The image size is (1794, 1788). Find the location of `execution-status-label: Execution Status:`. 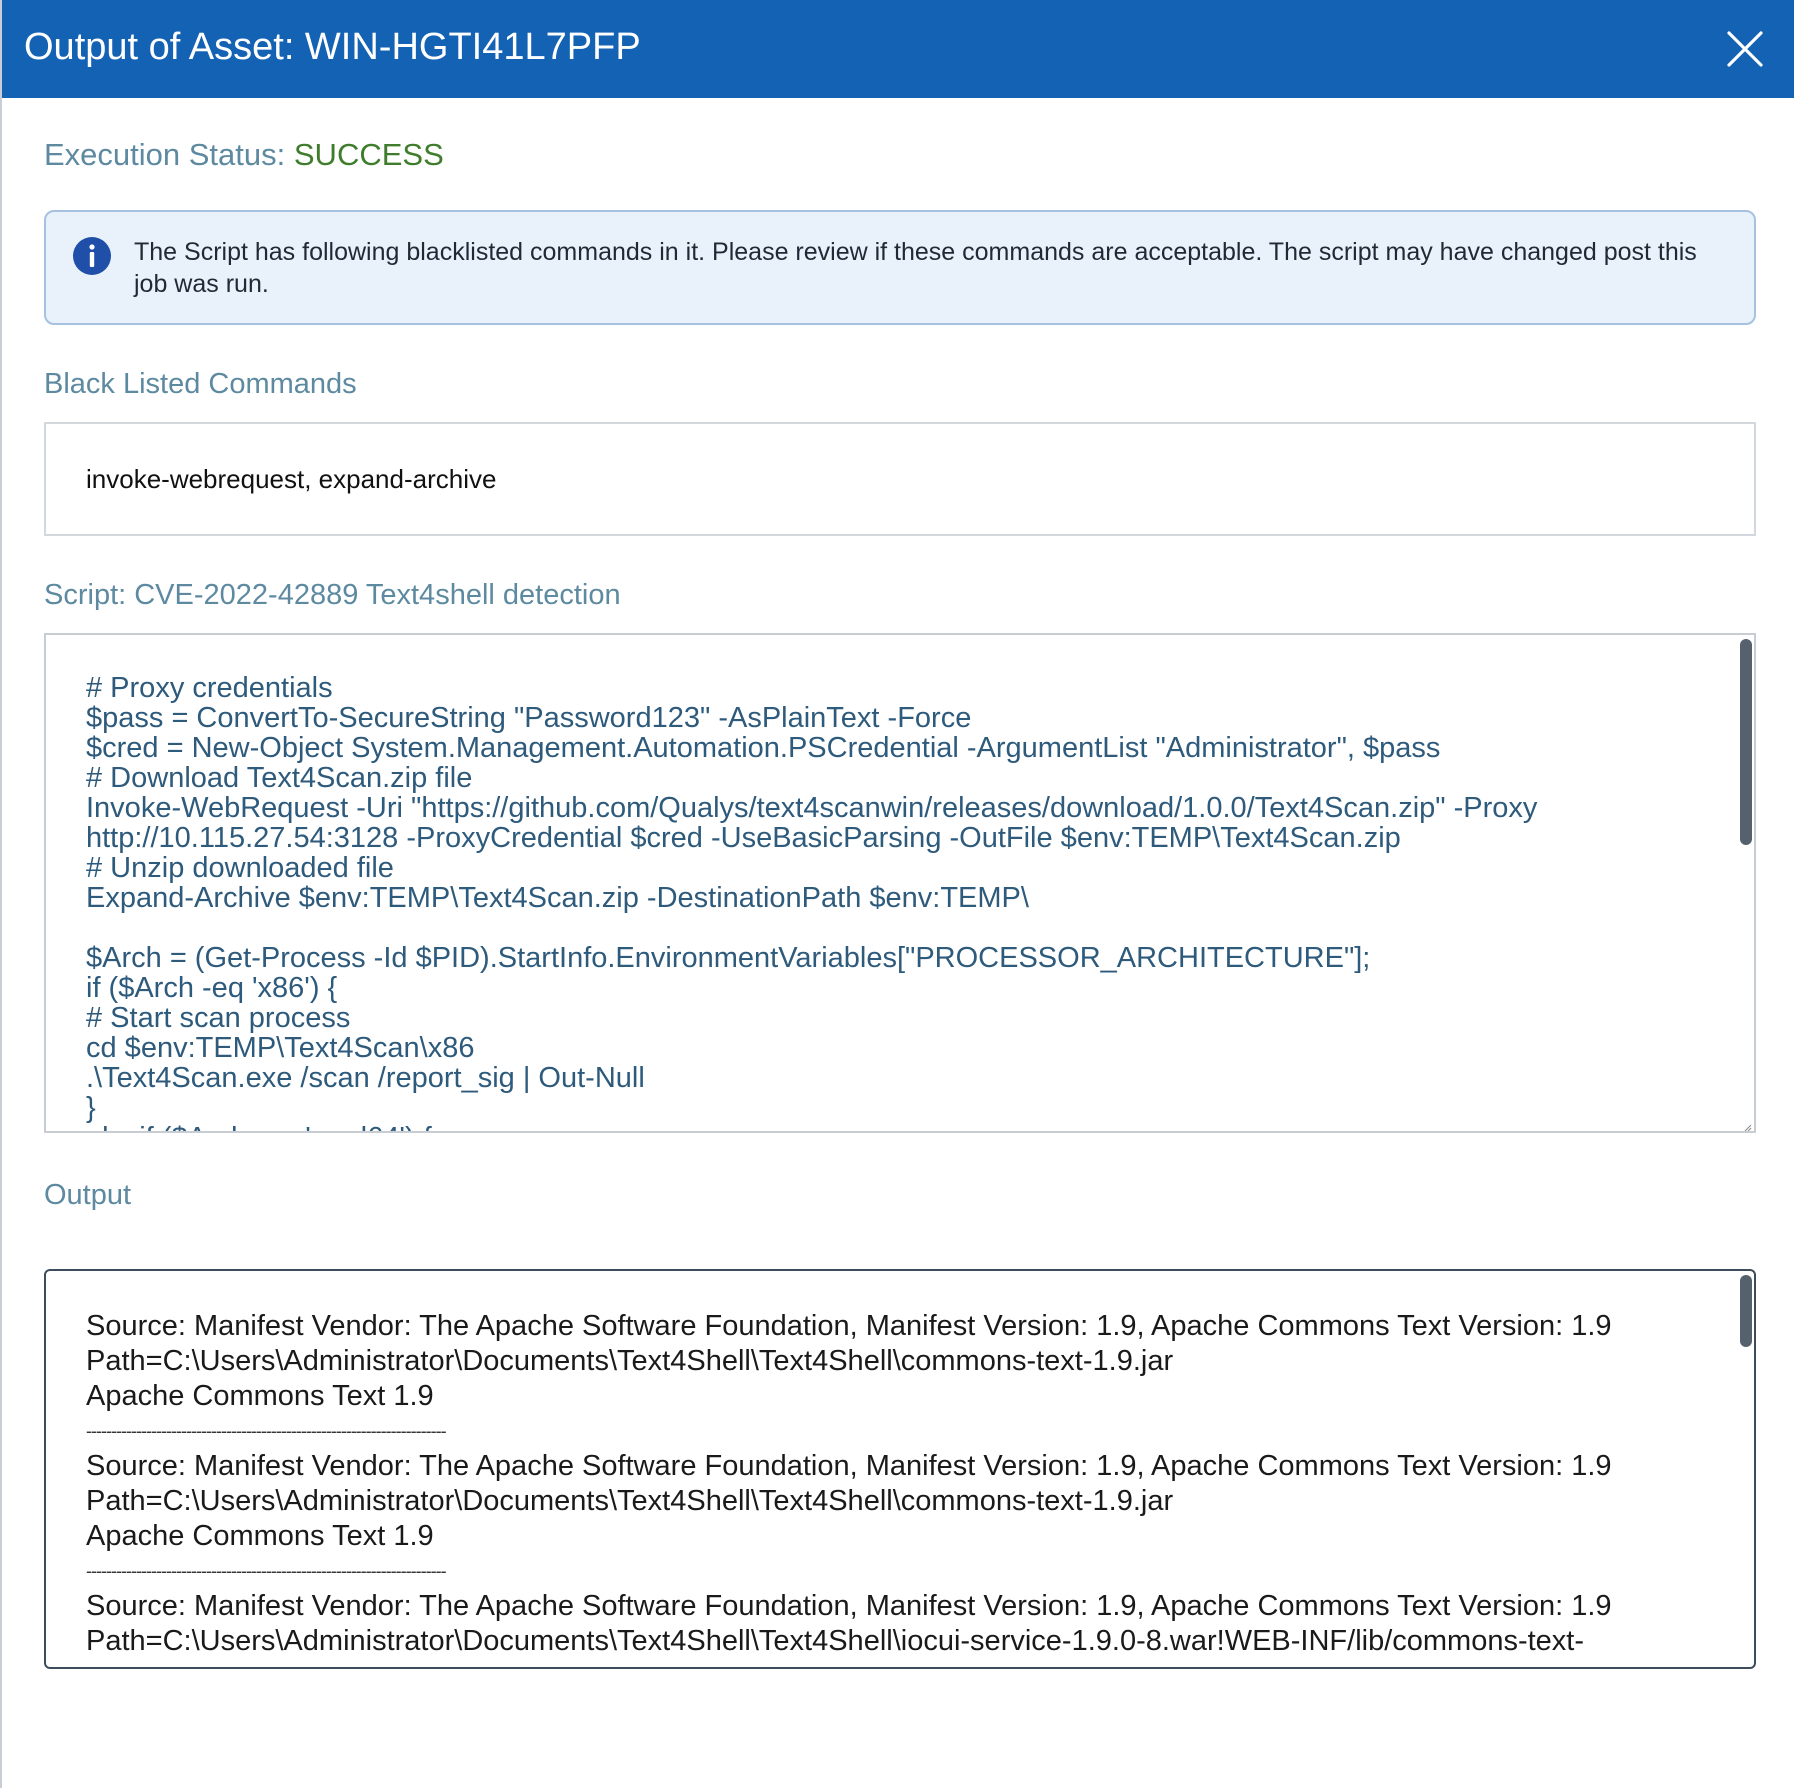

execution-status-label: Execution Status: is located at coordinates (165, 154).